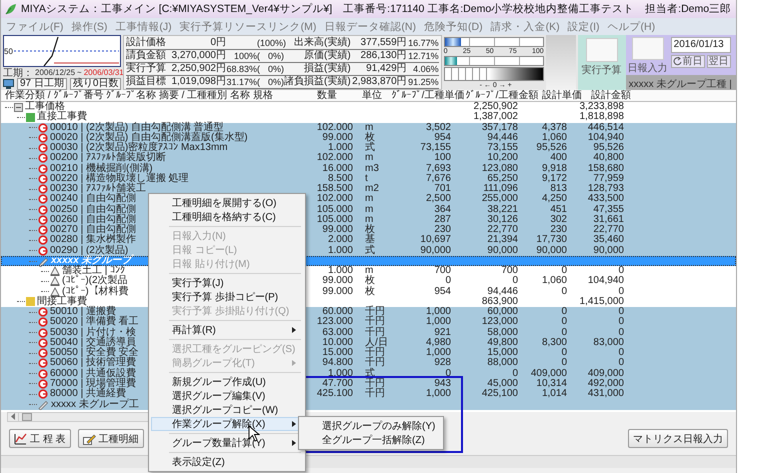 This screenshot has height=473, width=769. I want to click on menu-item: 日報データ確認(N), so click(370, 27).